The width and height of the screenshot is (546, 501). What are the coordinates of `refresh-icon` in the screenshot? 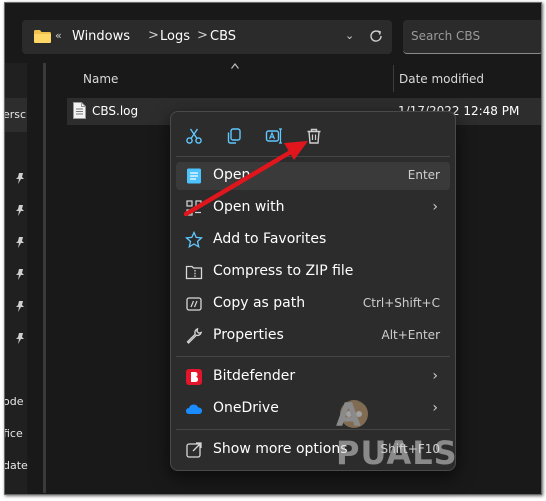 It's located at (376, 36).